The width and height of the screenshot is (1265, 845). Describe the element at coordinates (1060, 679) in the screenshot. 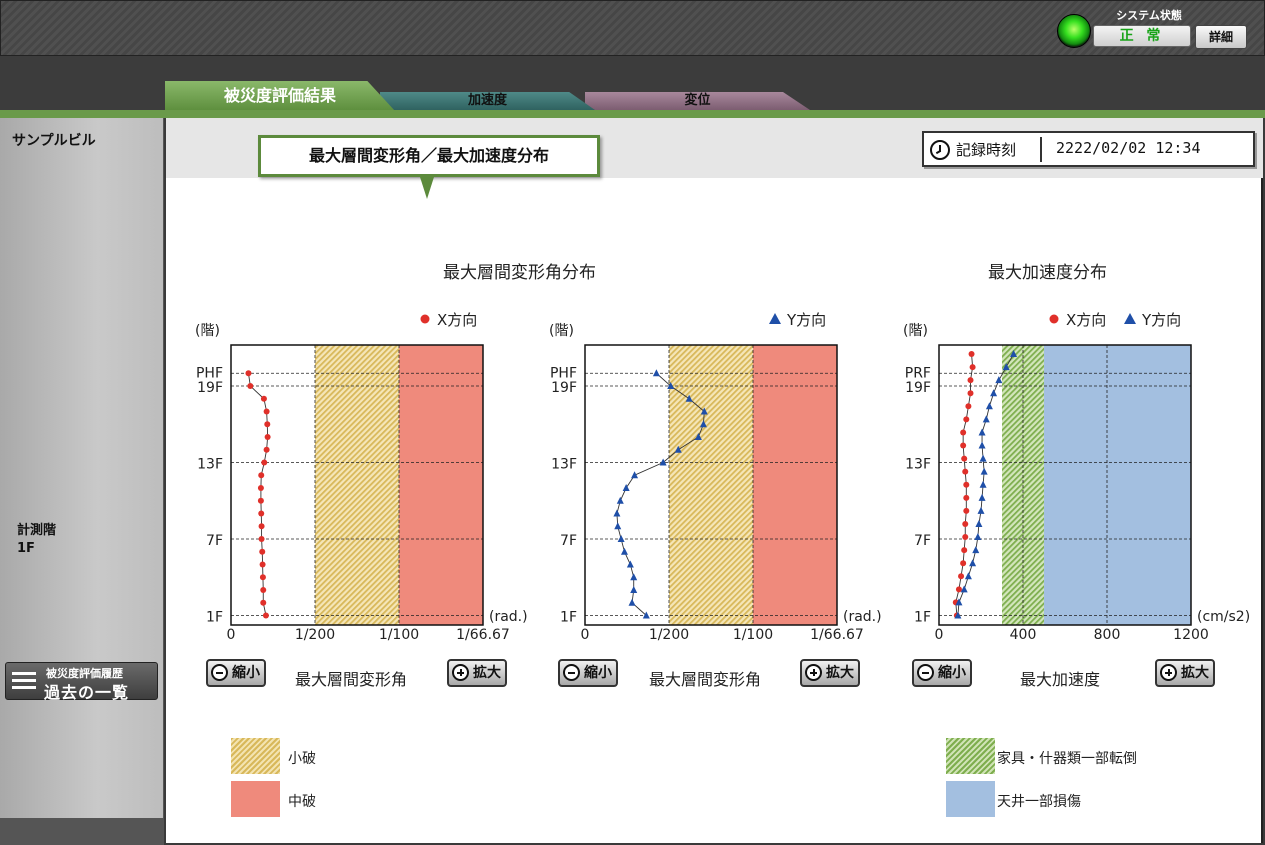

I see `accel-axis-caption: 最大加速度` at that location.